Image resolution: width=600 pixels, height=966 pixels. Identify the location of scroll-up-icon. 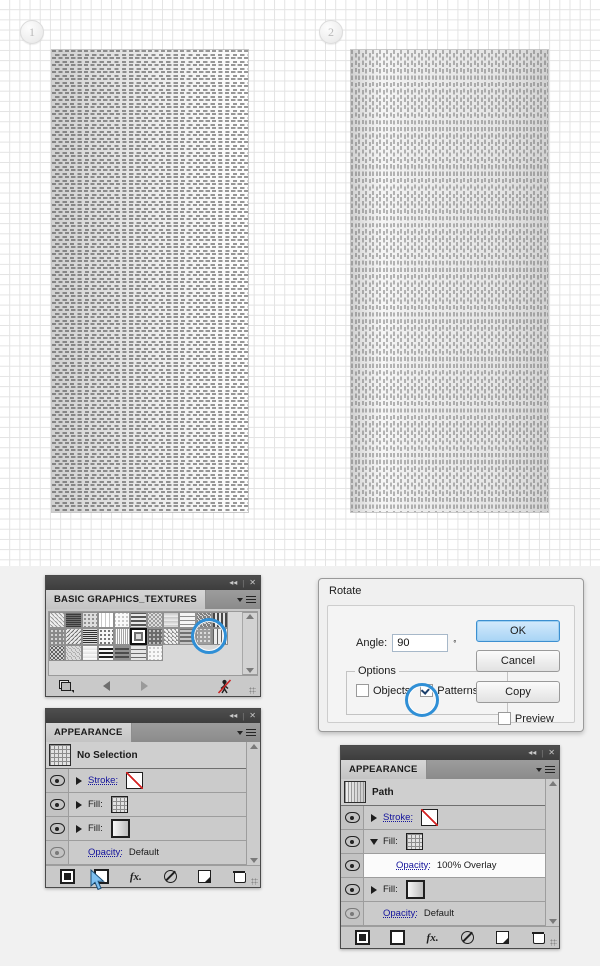
(250, 616).